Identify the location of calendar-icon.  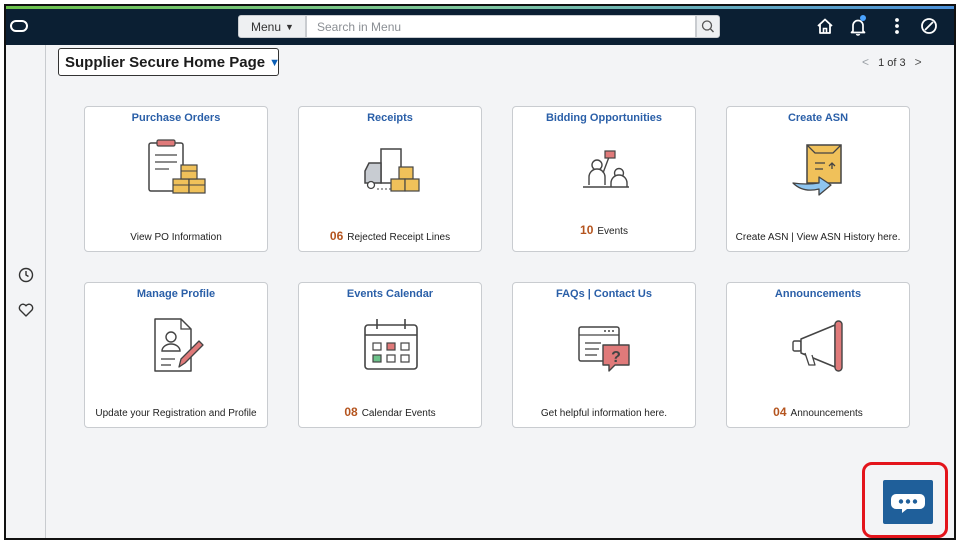
(391, 344).